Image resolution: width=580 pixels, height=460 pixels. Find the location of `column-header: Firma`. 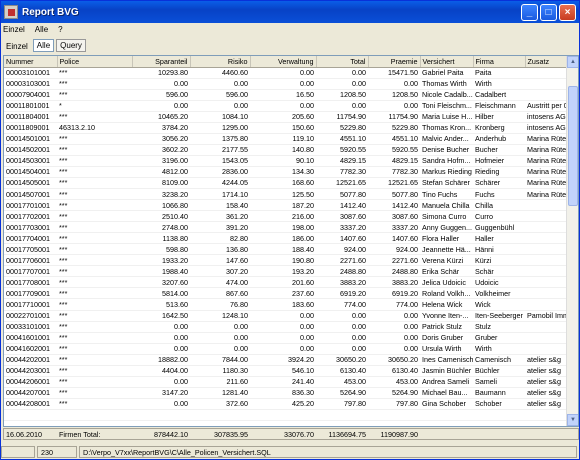

column-header: Firma is located at coordinates (499, 62).